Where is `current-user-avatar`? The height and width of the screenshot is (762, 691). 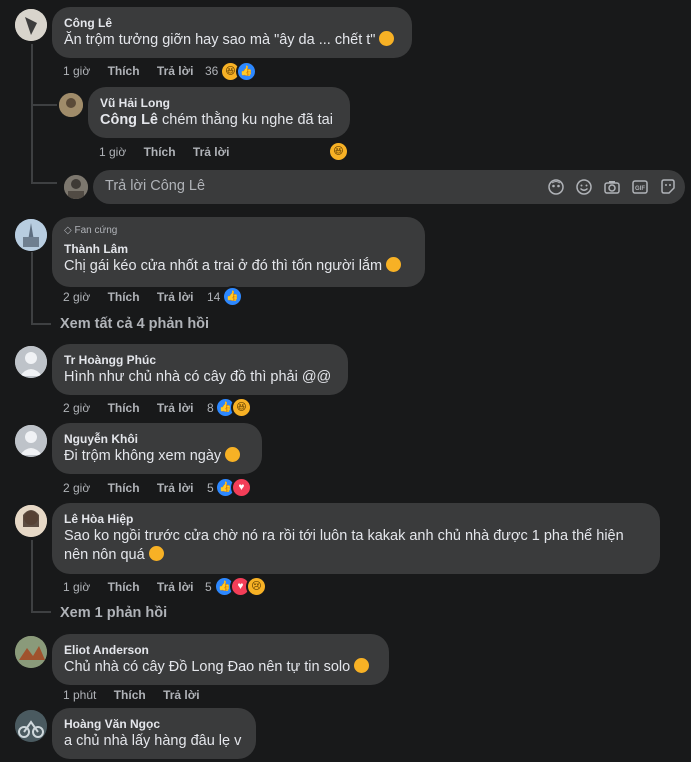 current-user-avatar is located at coordinates (76, 187).